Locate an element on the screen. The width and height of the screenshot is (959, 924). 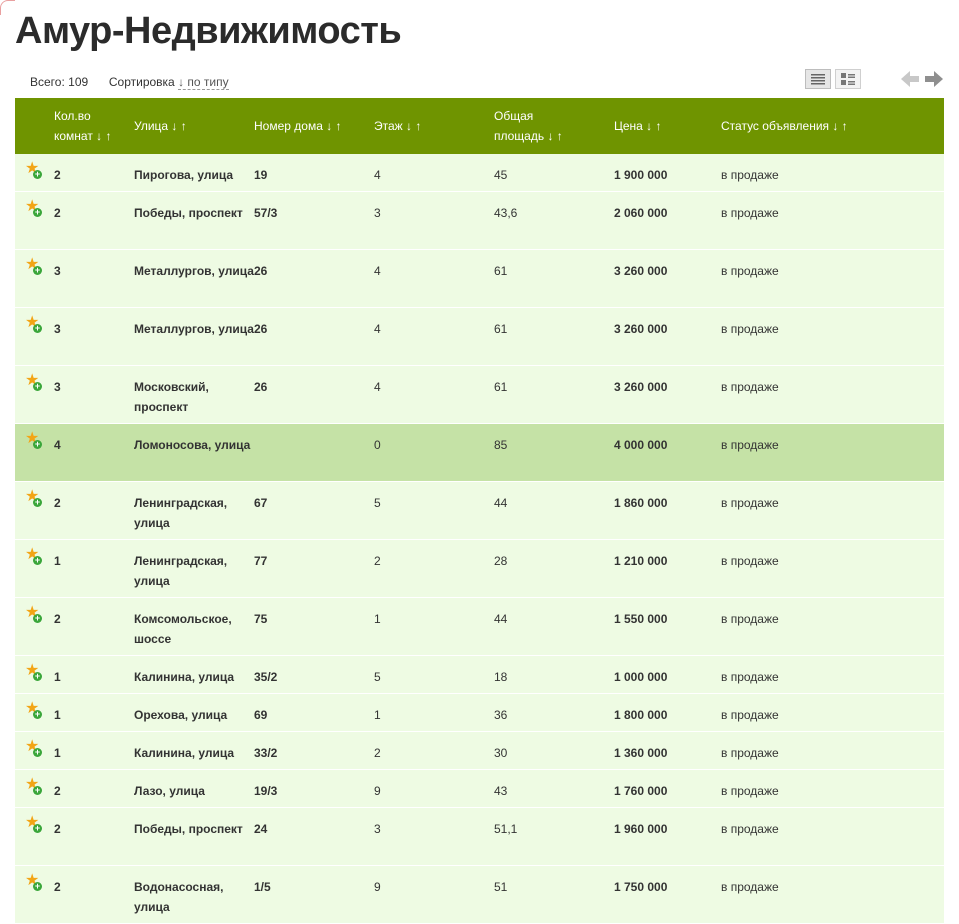
page-title: Амур-Недвижимость is located at coordinates (208, 31).